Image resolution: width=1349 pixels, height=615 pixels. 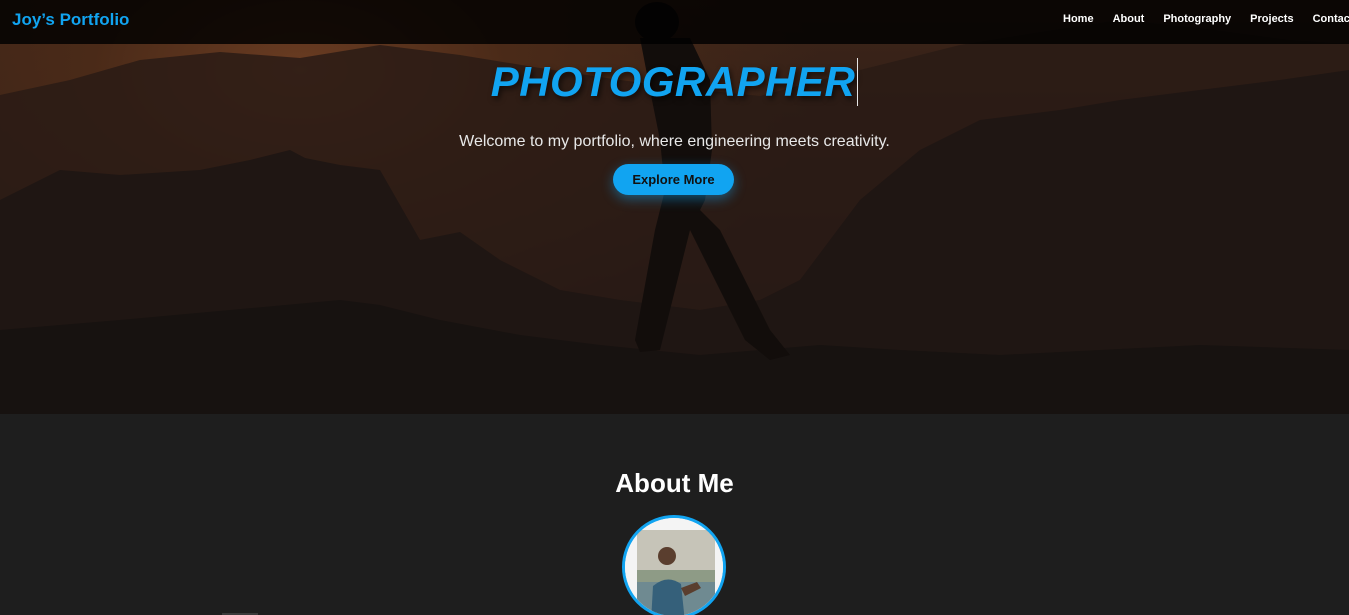 What do you see at coordinates (858, 81) in the screenshot?
I see `typing-cursor` at bounding box center [858, 81].